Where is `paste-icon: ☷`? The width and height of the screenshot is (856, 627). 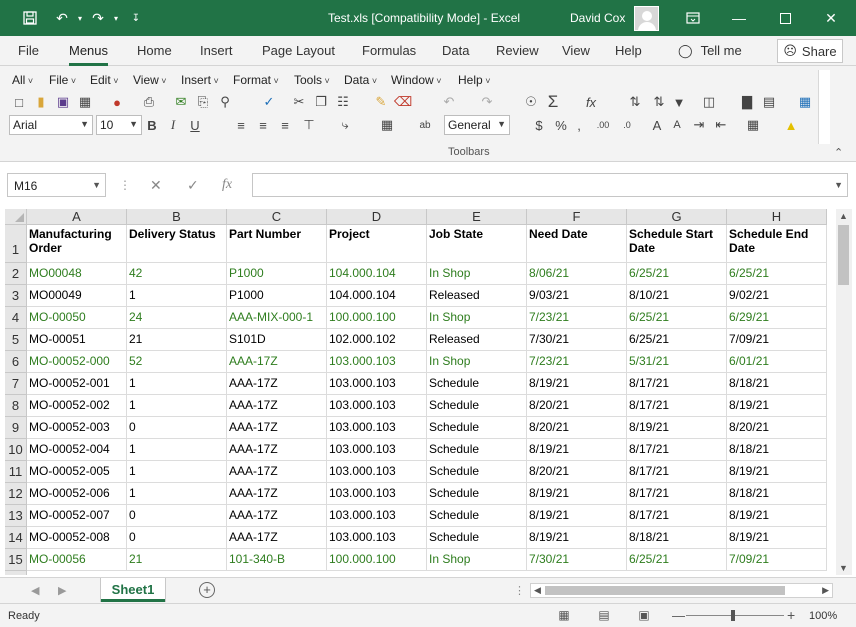
paste-icon: ☷ is located at coordinates (343, 102).